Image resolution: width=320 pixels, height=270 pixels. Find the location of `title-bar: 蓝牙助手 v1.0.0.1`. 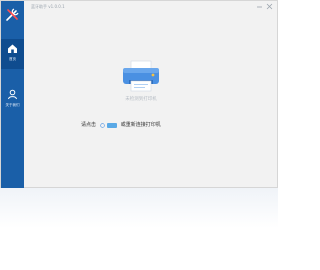

title-bar: 蓝牙助手 v1.0.0.1 is located at coordinates (150, 7).